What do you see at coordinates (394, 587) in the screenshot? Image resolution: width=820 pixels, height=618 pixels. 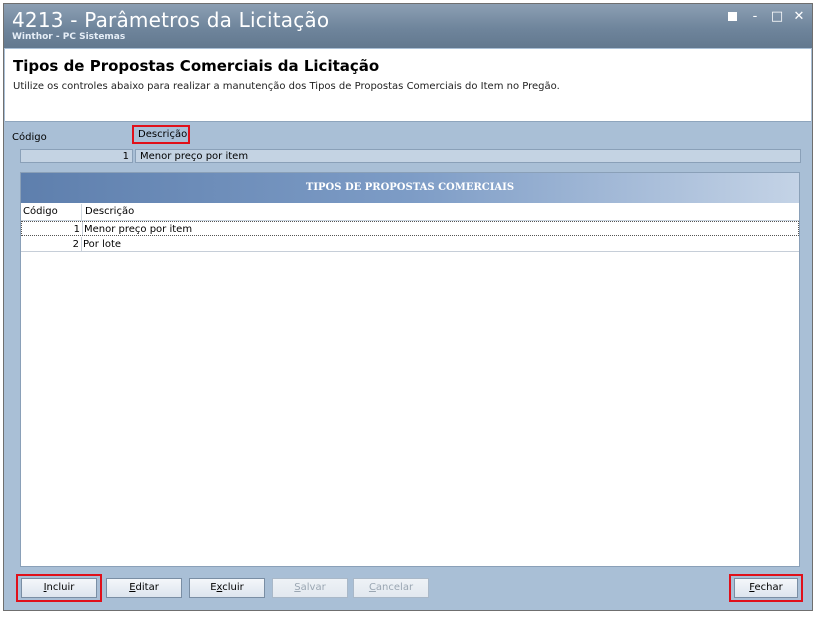 I see `cancelar-label: ancelar` at bounding box center [394, 587].